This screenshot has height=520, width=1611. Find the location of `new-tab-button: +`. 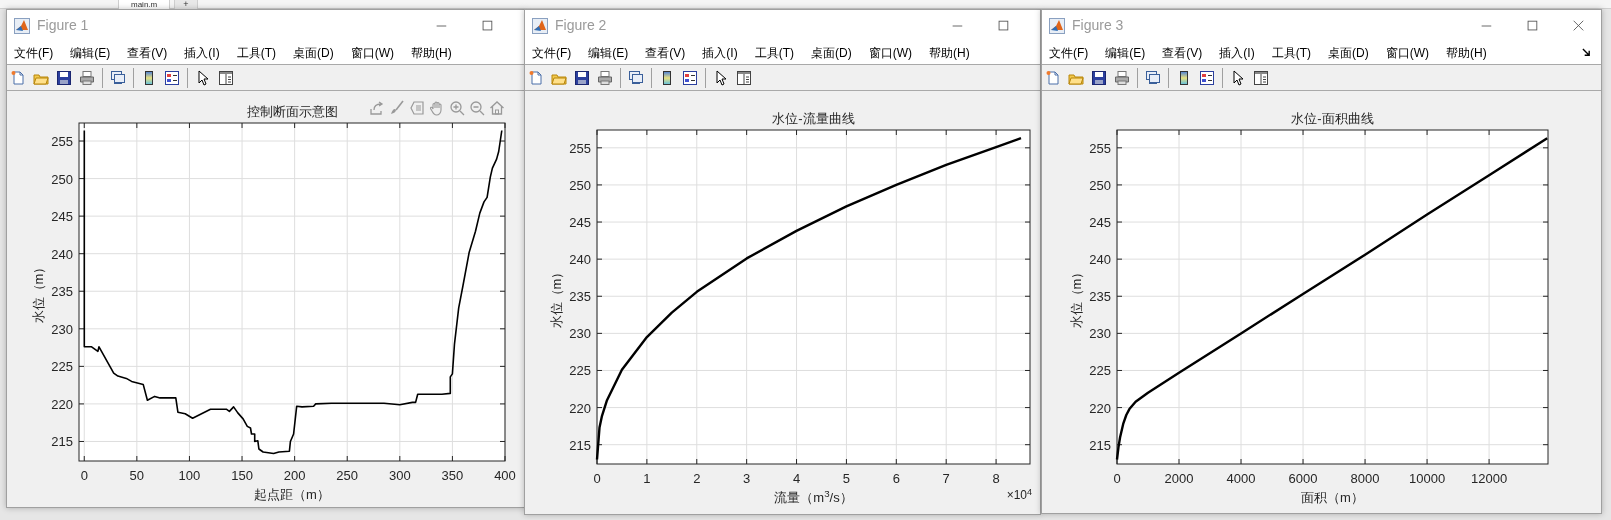

new-tab-button: + is located at coordinates (186, 4).